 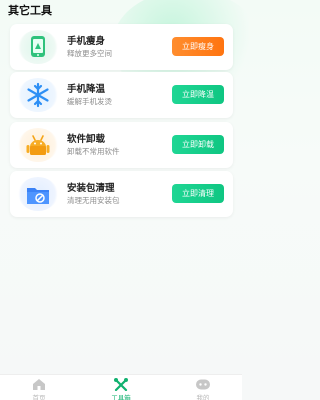 I want to click on tab-label: 首页, so click(x=39, y=397).